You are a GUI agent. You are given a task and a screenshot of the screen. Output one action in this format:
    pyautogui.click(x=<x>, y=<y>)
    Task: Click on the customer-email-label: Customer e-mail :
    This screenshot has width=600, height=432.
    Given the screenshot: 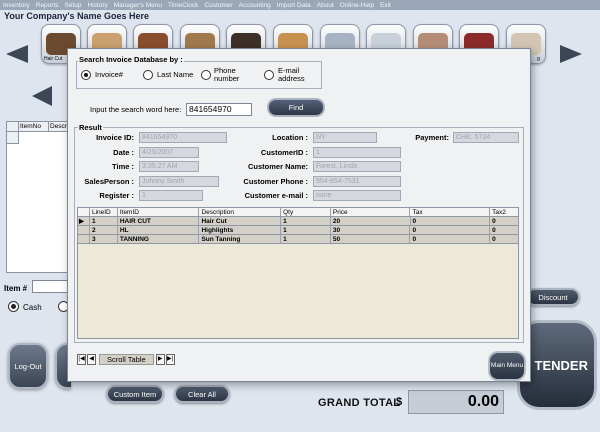 What is the action you would take?
    pyautogui.click(x=276, y=195)
    